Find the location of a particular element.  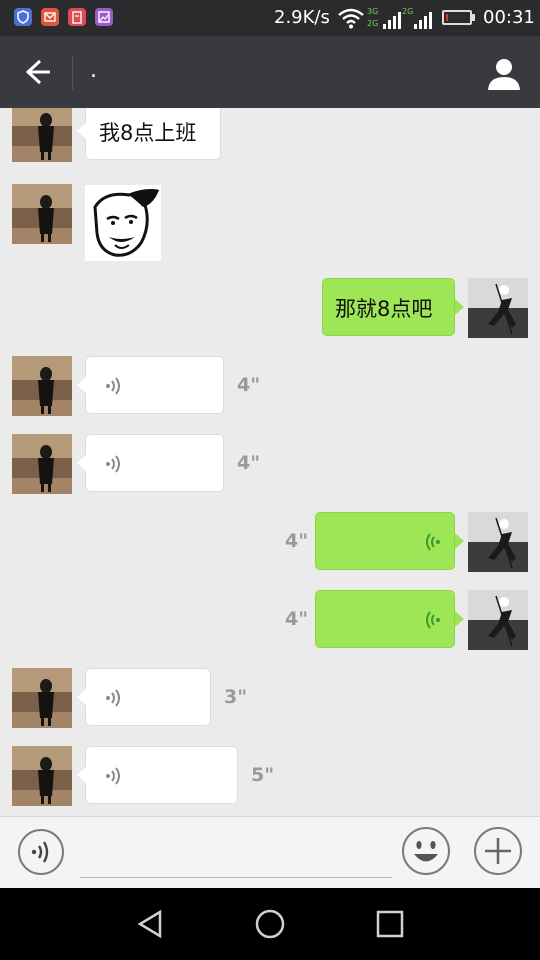

message-bubble: 我8点上班 is located at coordinates (149, 134).